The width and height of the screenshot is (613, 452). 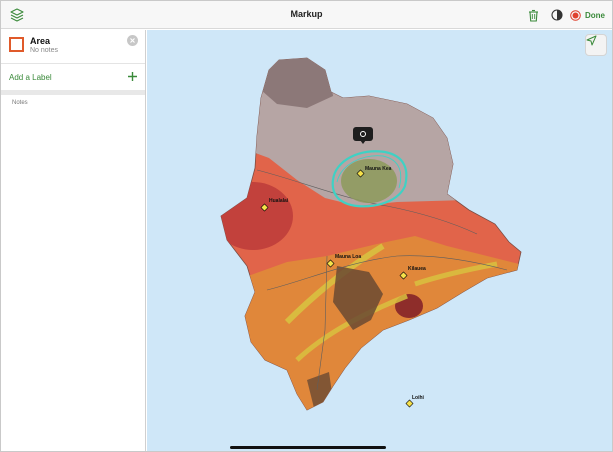 What do you see at coordinates (44, 50) in the screenshot?
I see `area-notes-status: No notes` at bounding box center [44, 50].